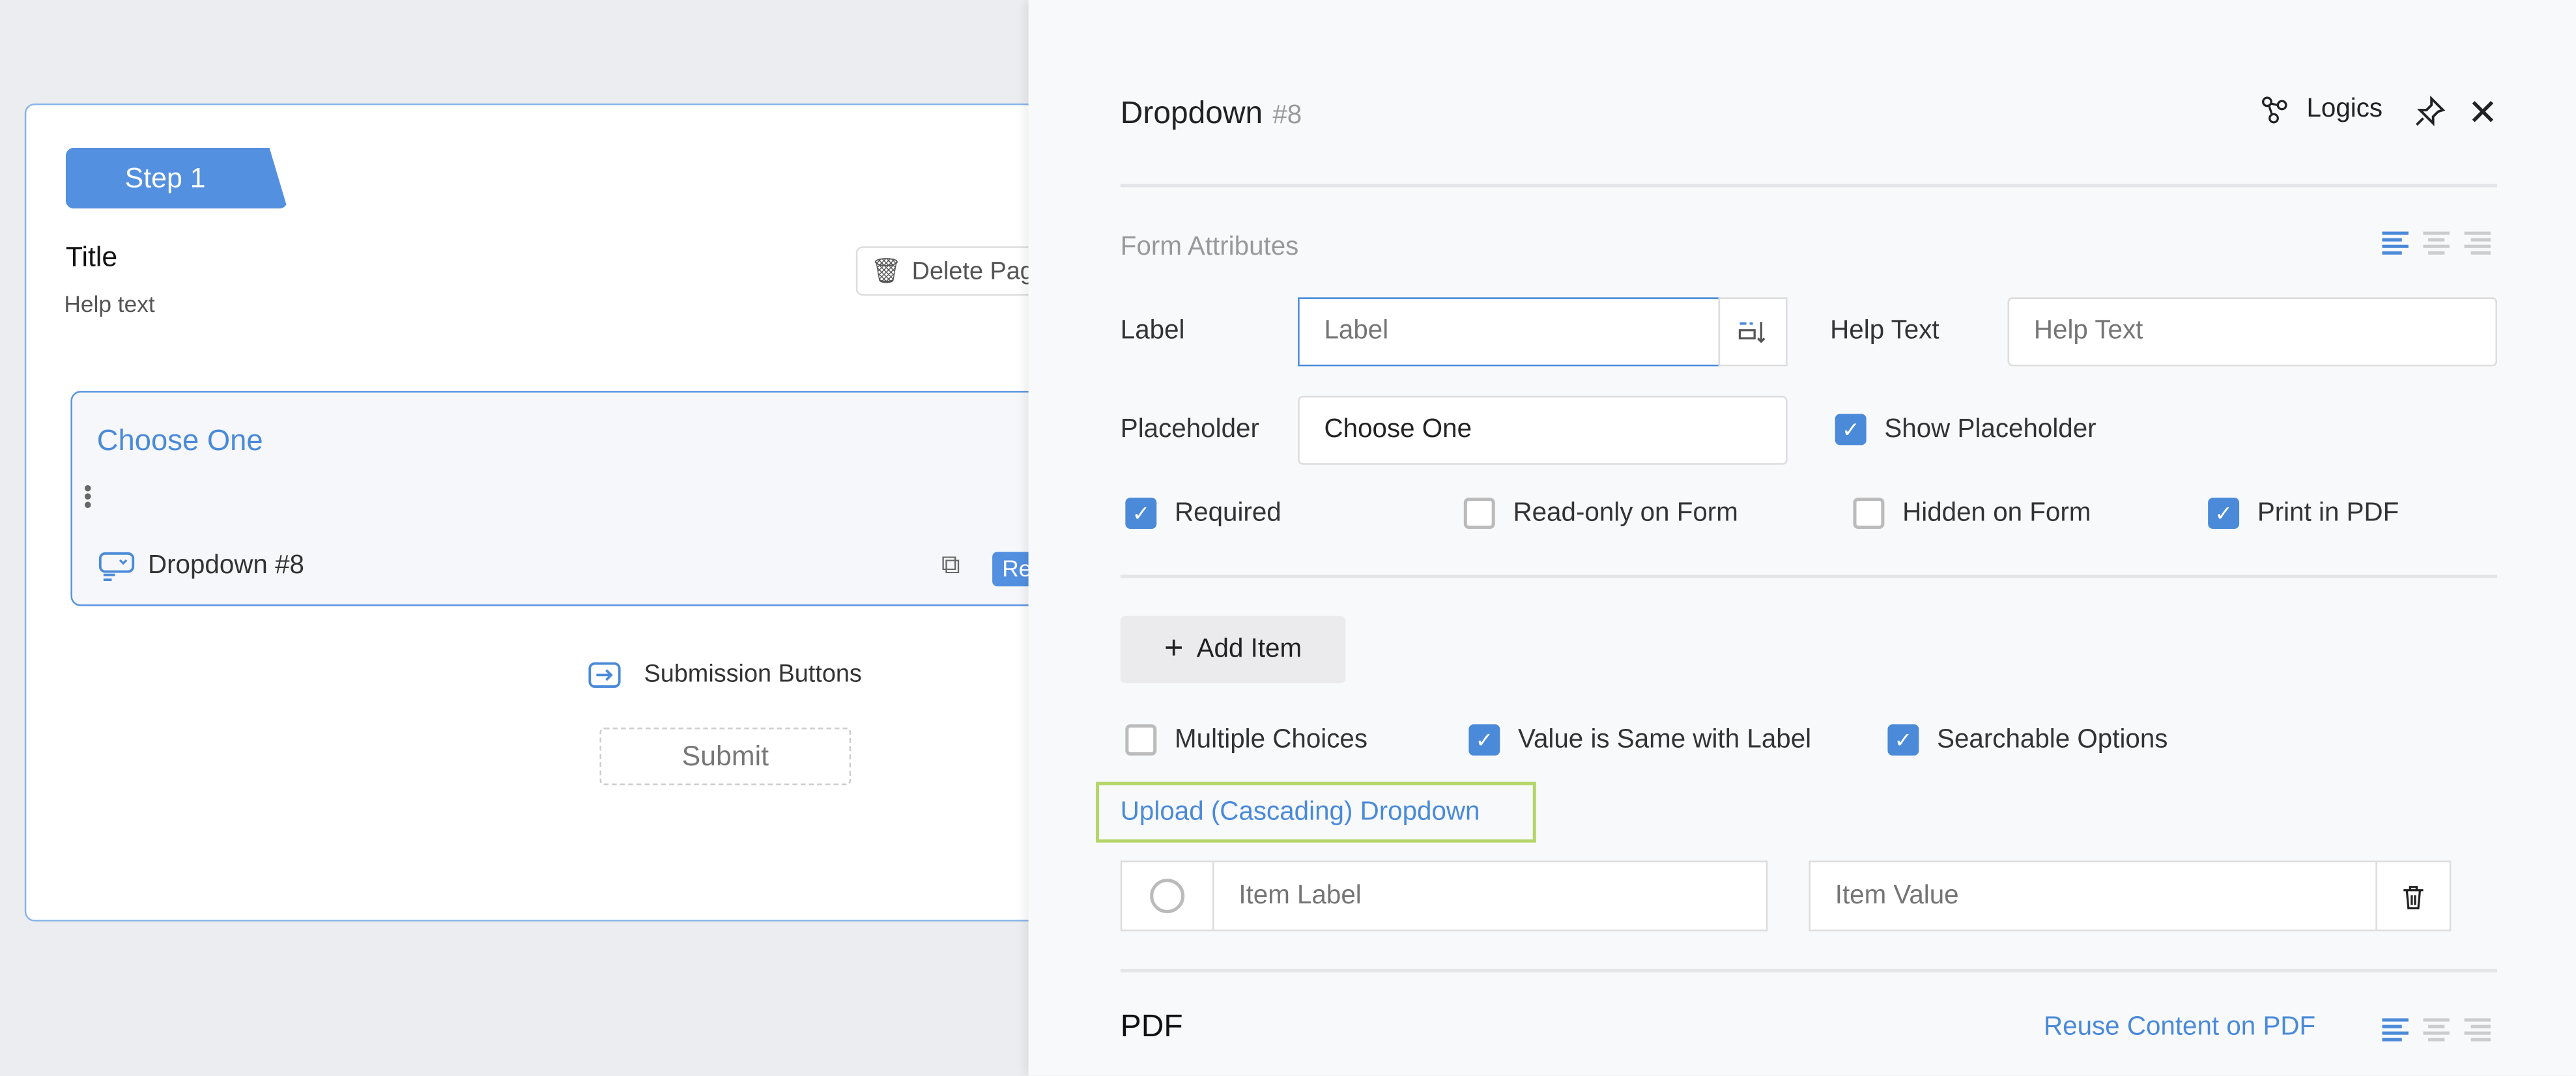 The width and height of the screenshot is (2576, 1076). What do you see at coordinates (1209, 247) in the screenshot?
I see `form-attributes-heading: Form Attributes` at bounding box center [1209, 247].